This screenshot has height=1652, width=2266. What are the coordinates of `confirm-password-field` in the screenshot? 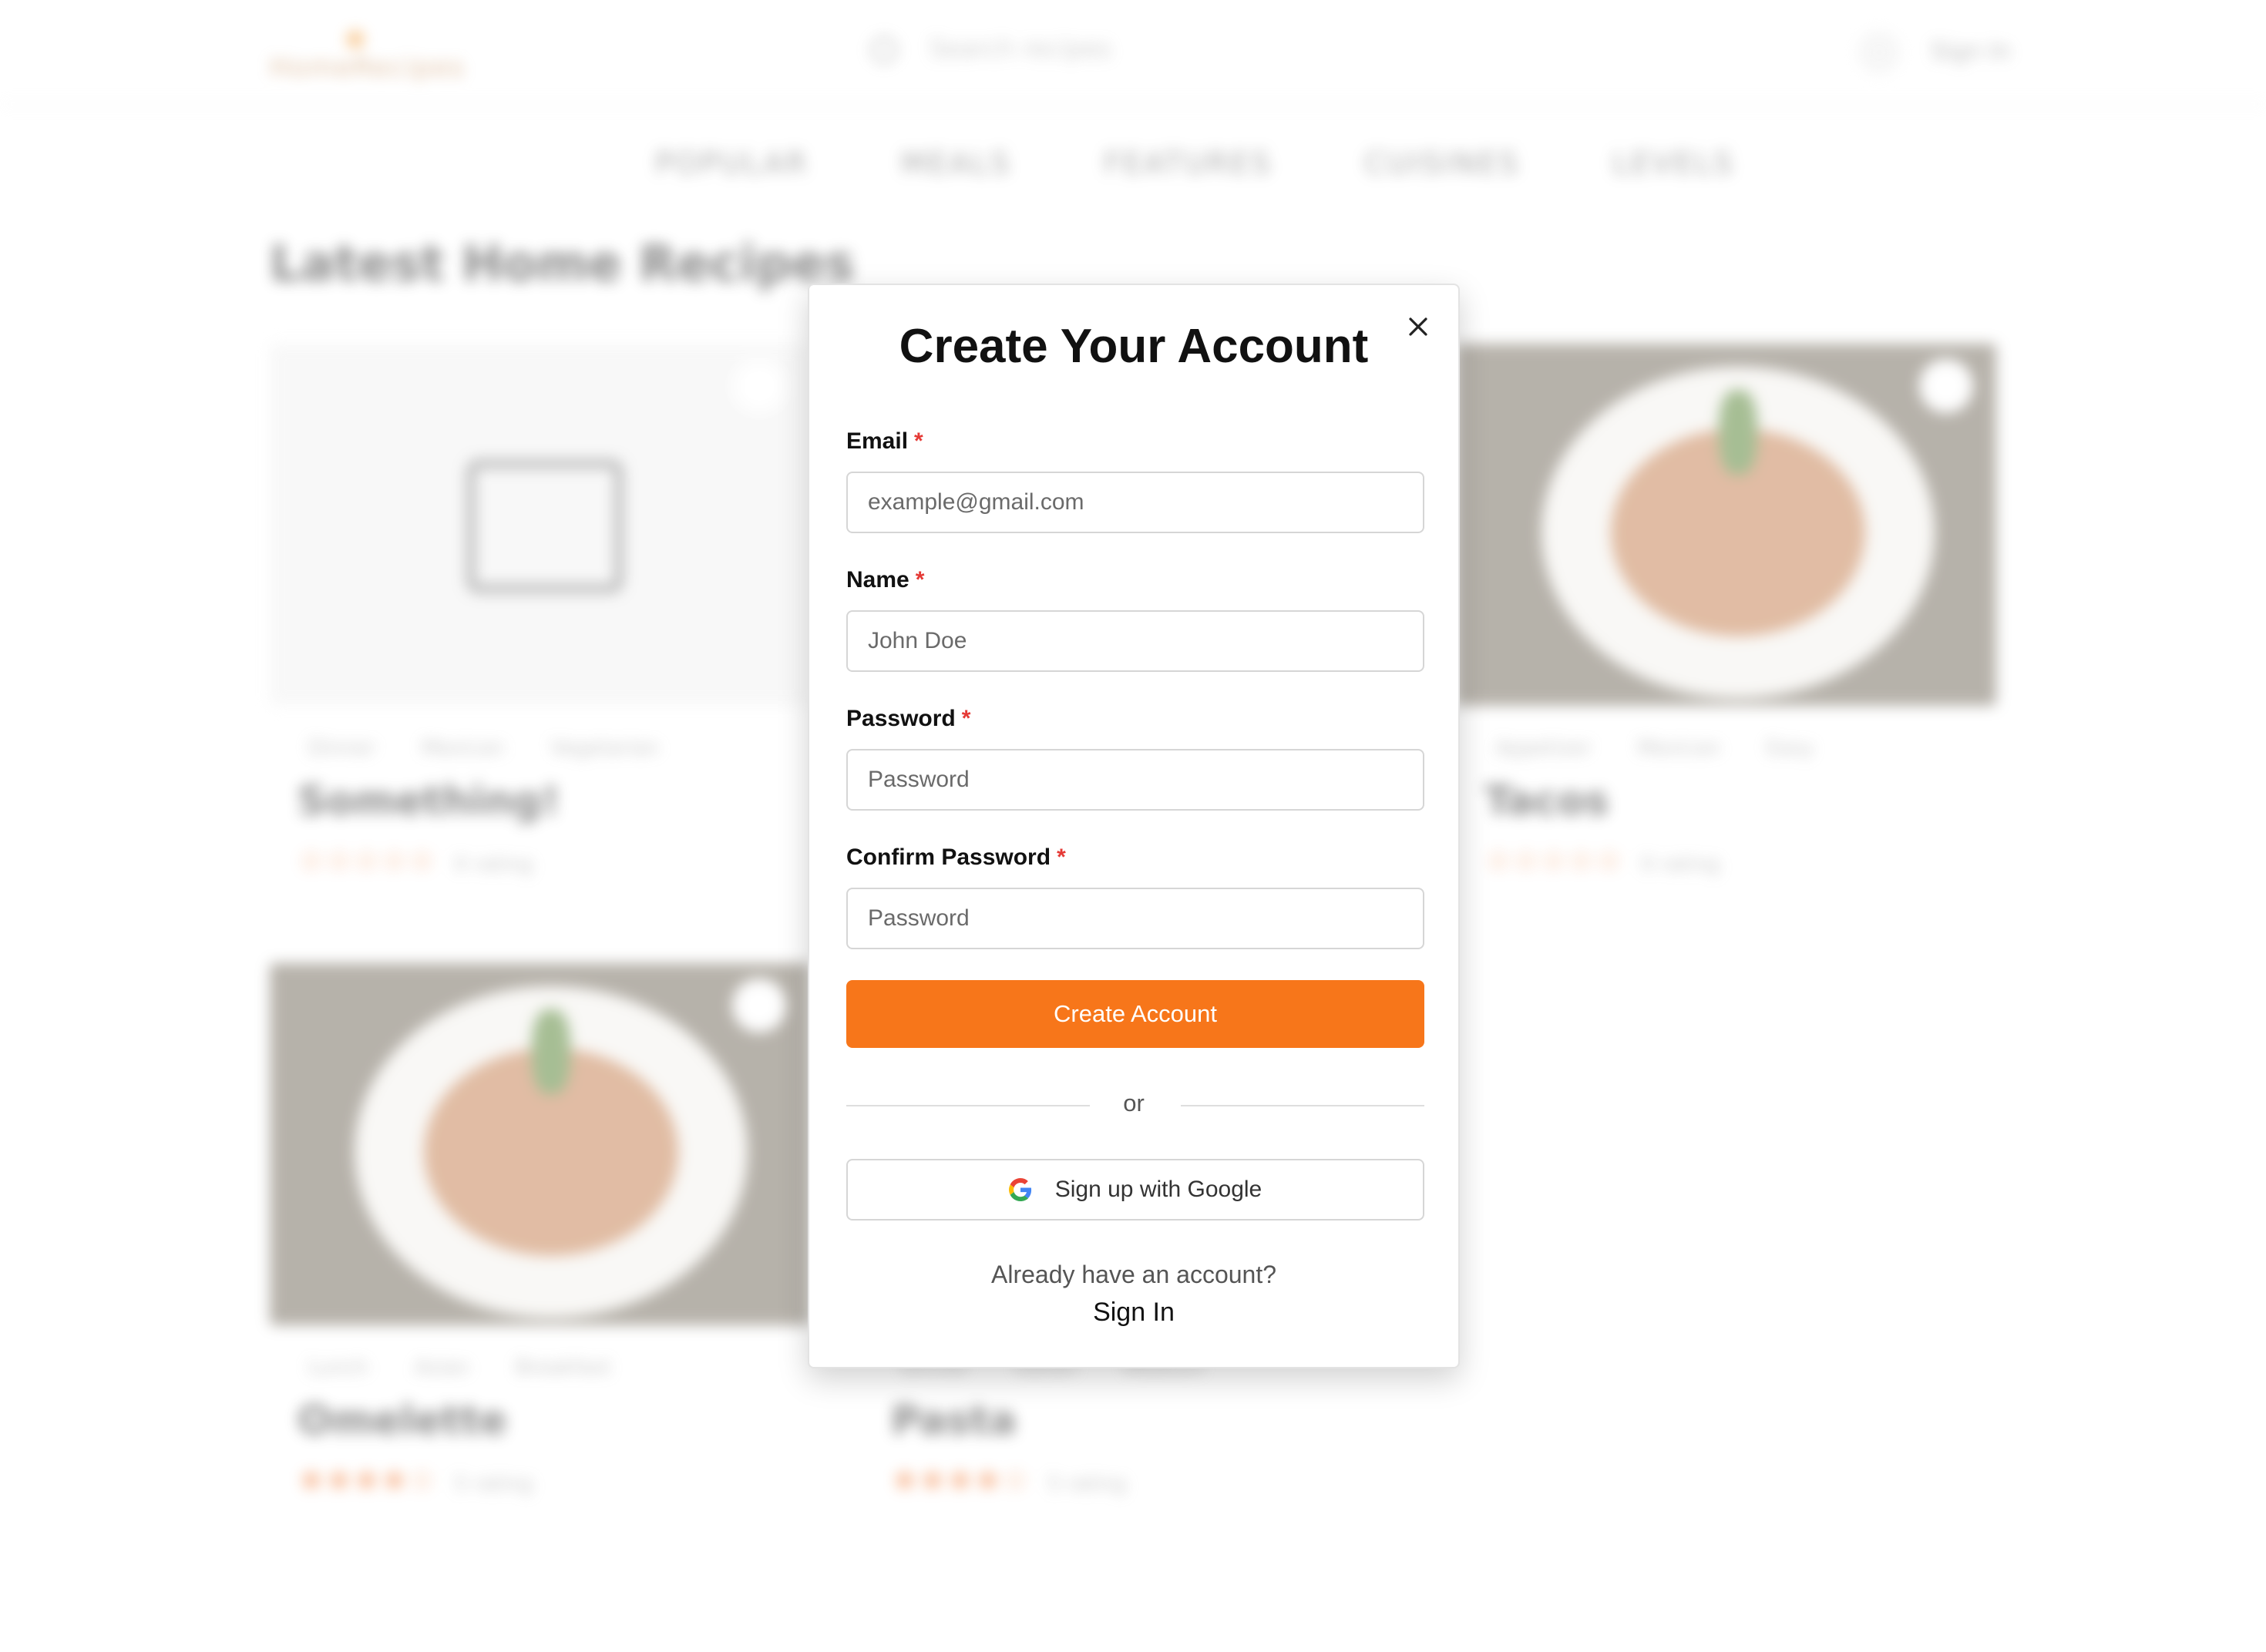 It's located at (1135, 918).